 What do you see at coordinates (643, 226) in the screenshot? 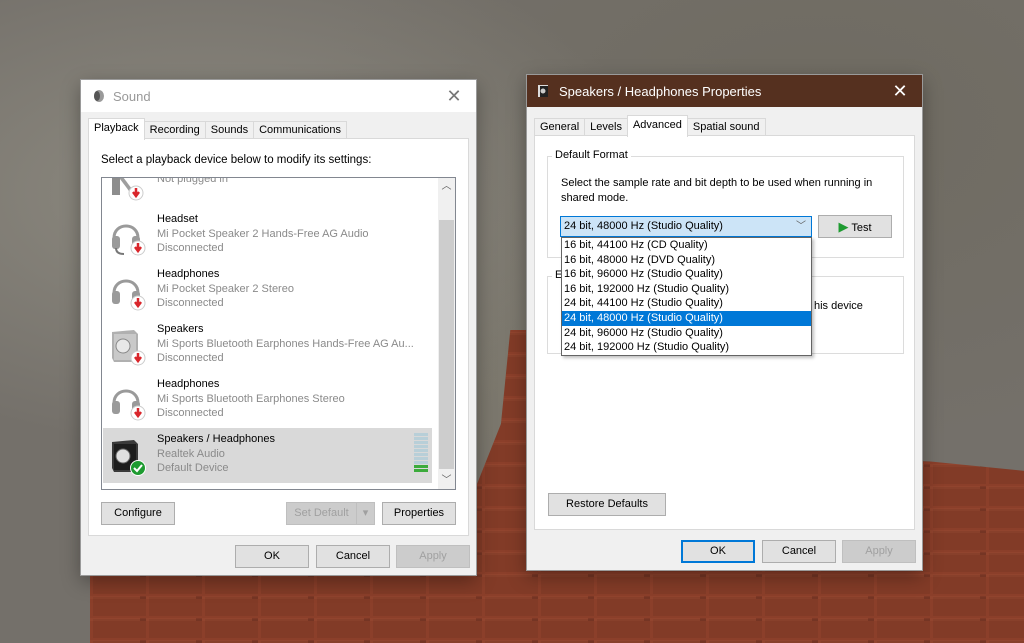
I see `selected-format: 24 bit, 48000 Hz (Studio Quality)` at bounding box center [643, 226].